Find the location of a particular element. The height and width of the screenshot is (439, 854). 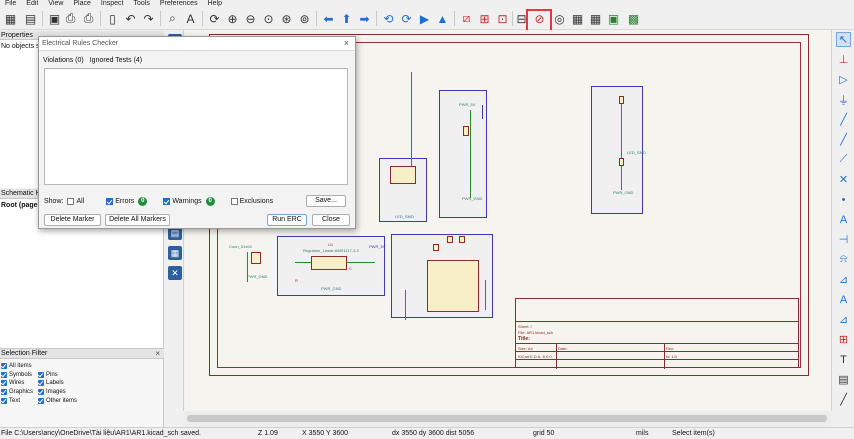

led-symbol is located at coordinates (621, 162).